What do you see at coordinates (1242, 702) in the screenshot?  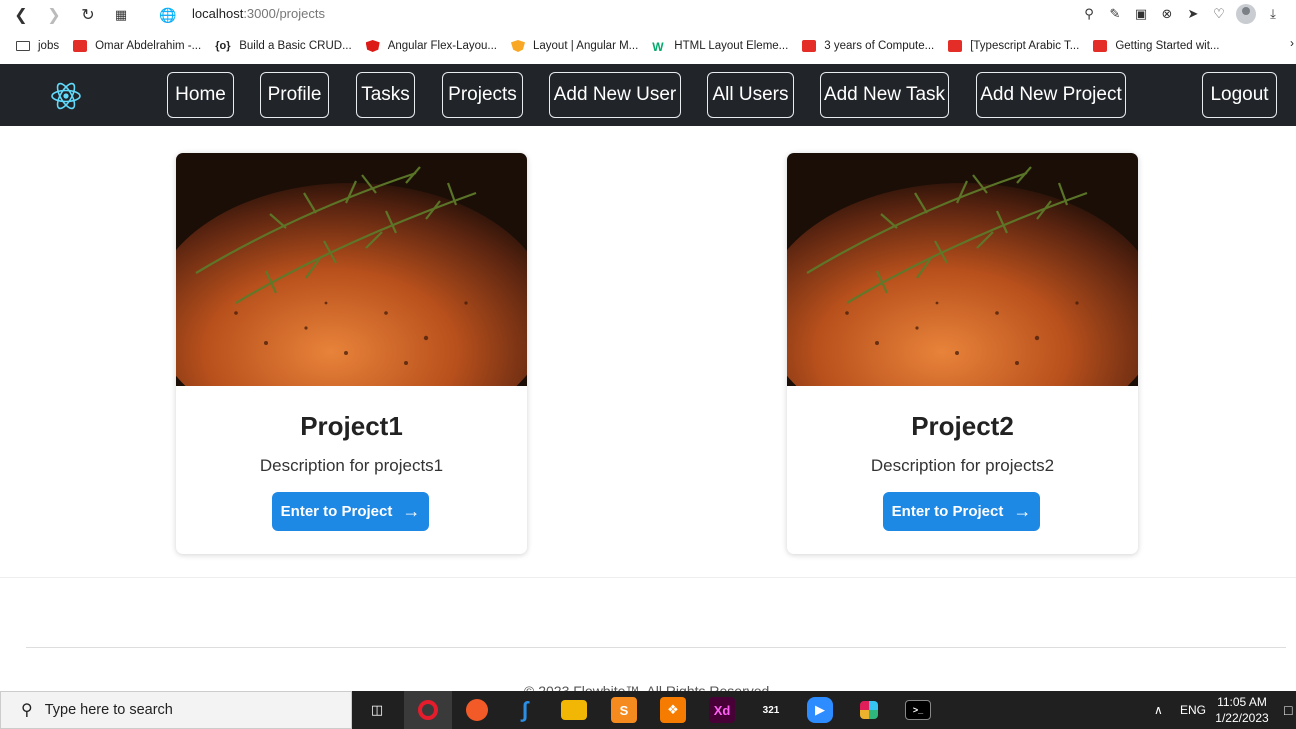 I see `clock-time: 11:05 AM` at bounding box center [1242, 702].